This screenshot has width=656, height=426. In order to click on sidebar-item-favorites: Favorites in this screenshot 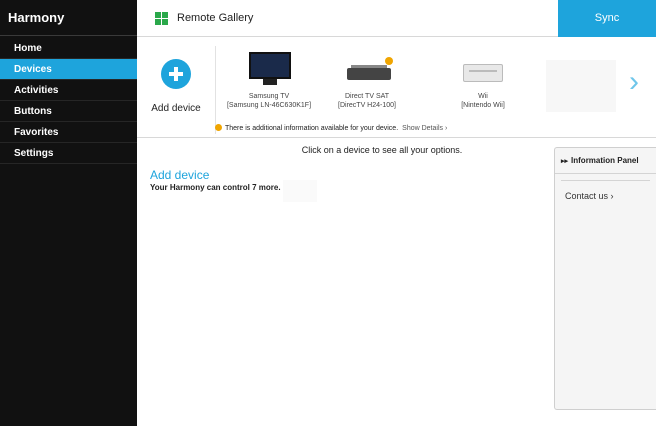, I will do `click(68, 132)`.